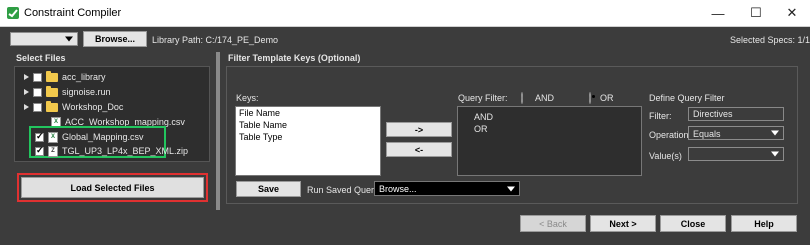 Image resolution: width=810 pixels, height=245 pixels. What do you see at coordinates (736, 114) in the screenshot?
I see `filter-field: Directives` at bounding box center [736, 114].